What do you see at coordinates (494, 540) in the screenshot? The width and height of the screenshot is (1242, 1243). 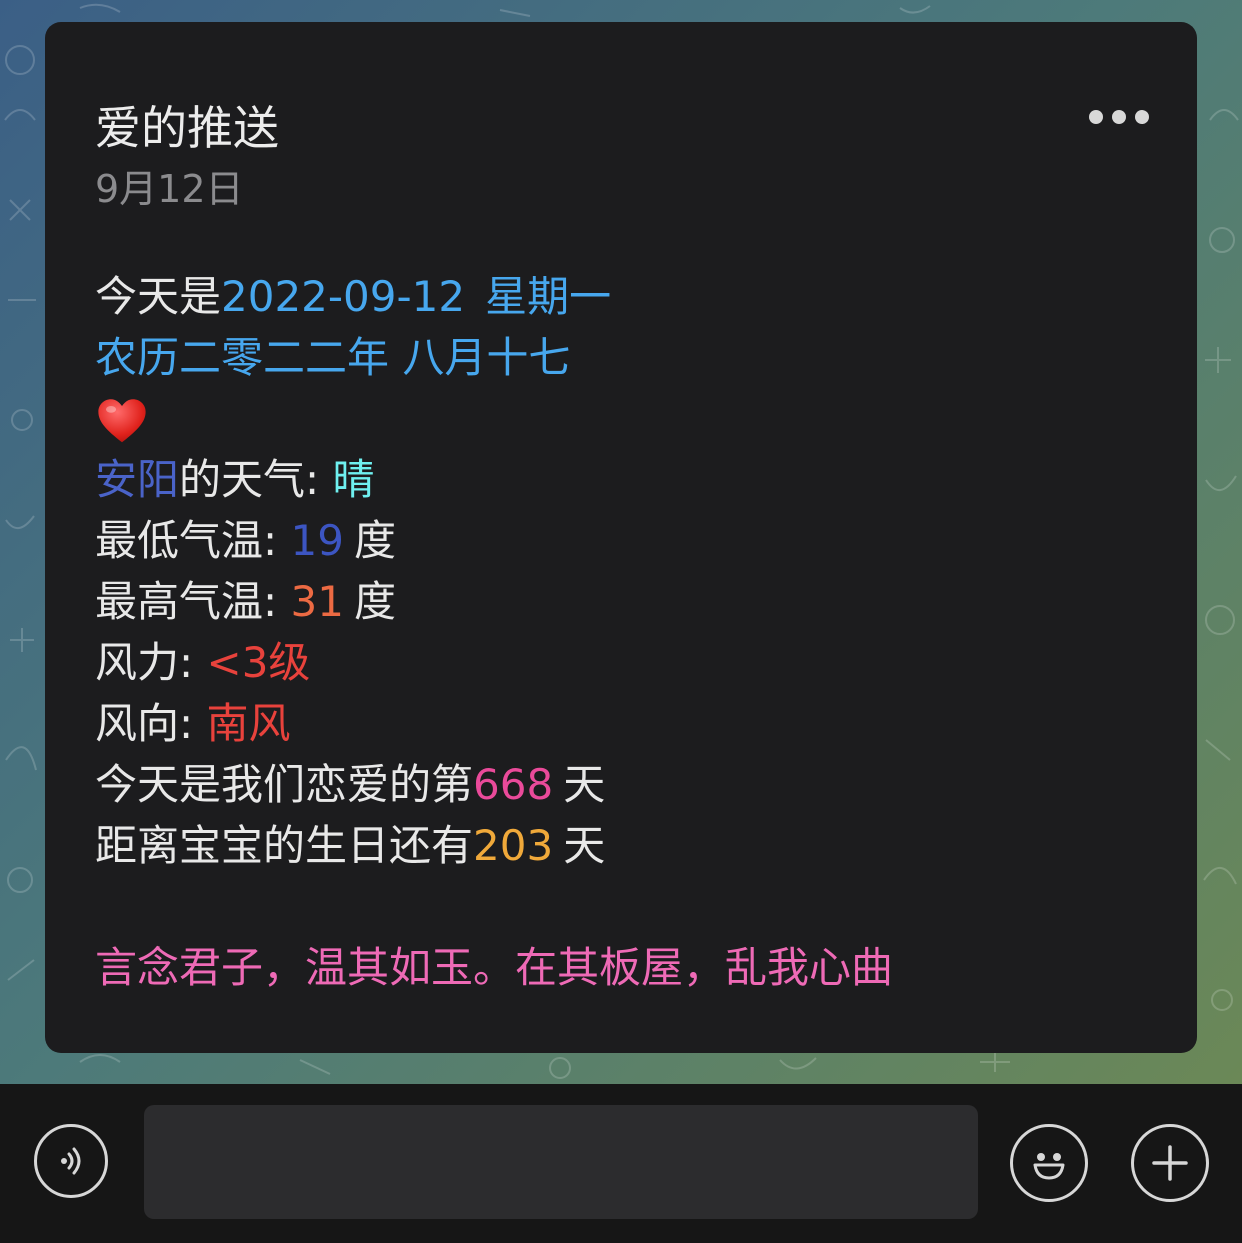 I see `low-temp-line: 最低气温: 19 度` at bounding box center [494, 540].